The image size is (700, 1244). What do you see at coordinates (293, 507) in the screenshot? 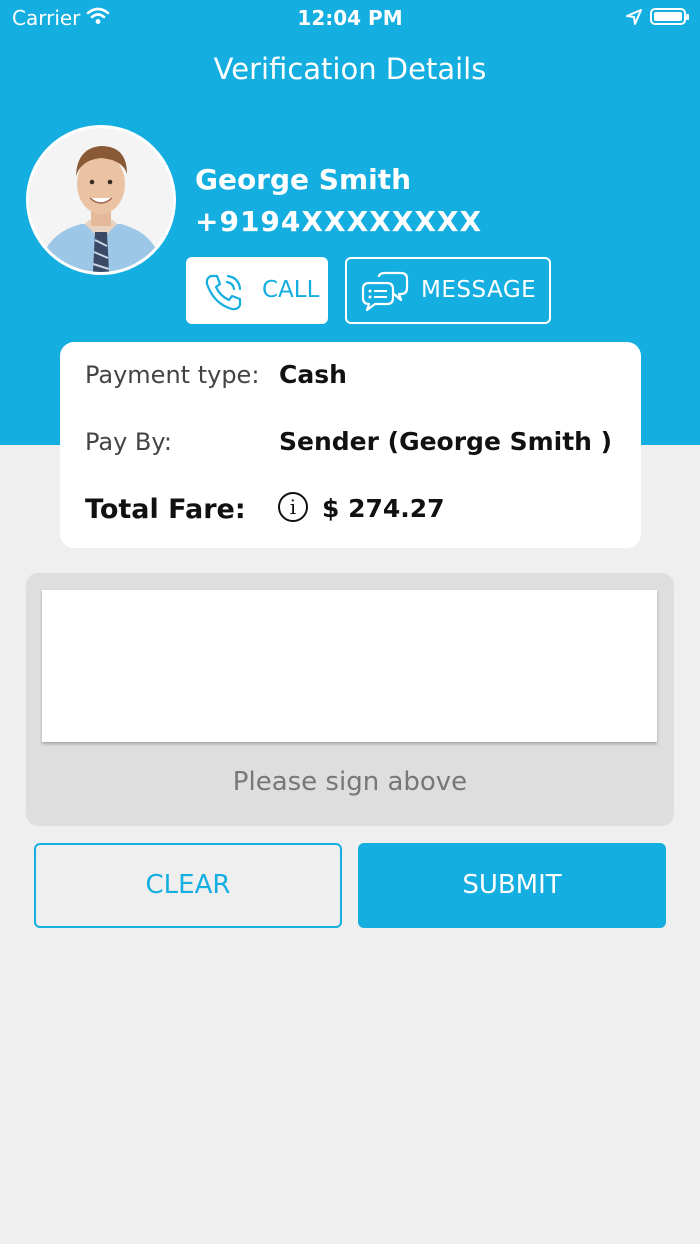
I see `info-icon: i` at bounding box center [293, 507].